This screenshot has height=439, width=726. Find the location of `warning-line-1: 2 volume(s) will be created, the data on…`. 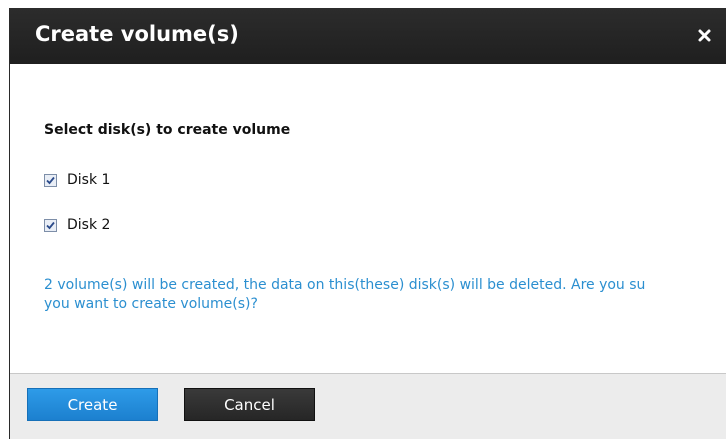

warning-line-1: 2 volume(s) will be created, the data on… is located at coordinates (345, 285).